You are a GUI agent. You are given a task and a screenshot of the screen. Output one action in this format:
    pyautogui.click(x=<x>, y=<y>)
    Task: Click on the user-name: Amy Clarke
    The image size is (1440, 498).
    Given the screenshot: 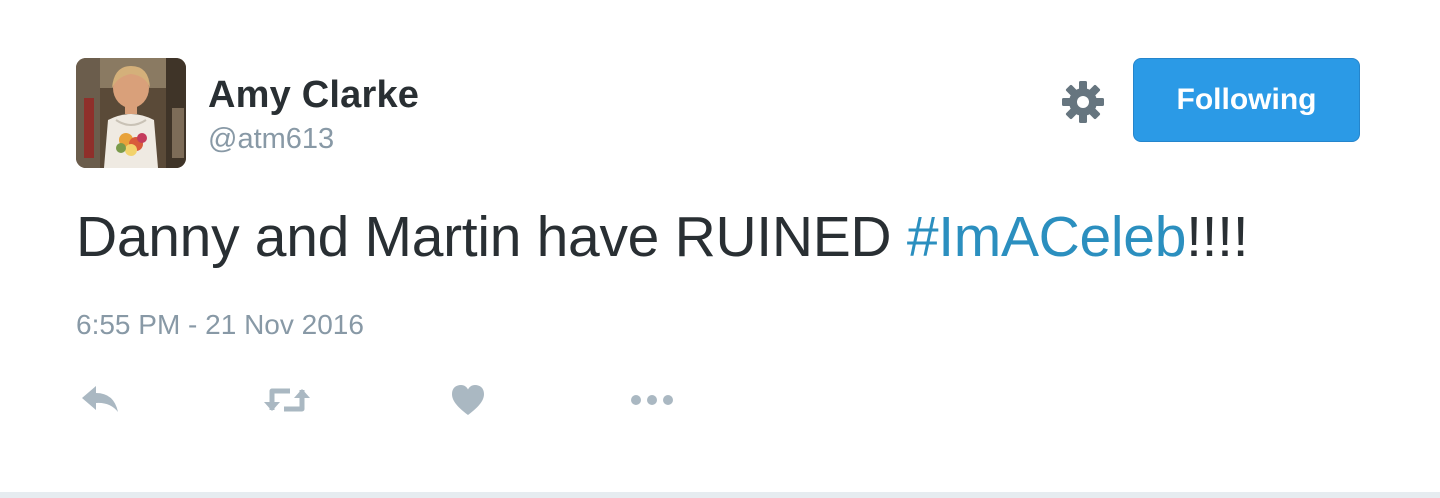 What is the action you would take?
    pyautogui.click(x=313, y=95)
    